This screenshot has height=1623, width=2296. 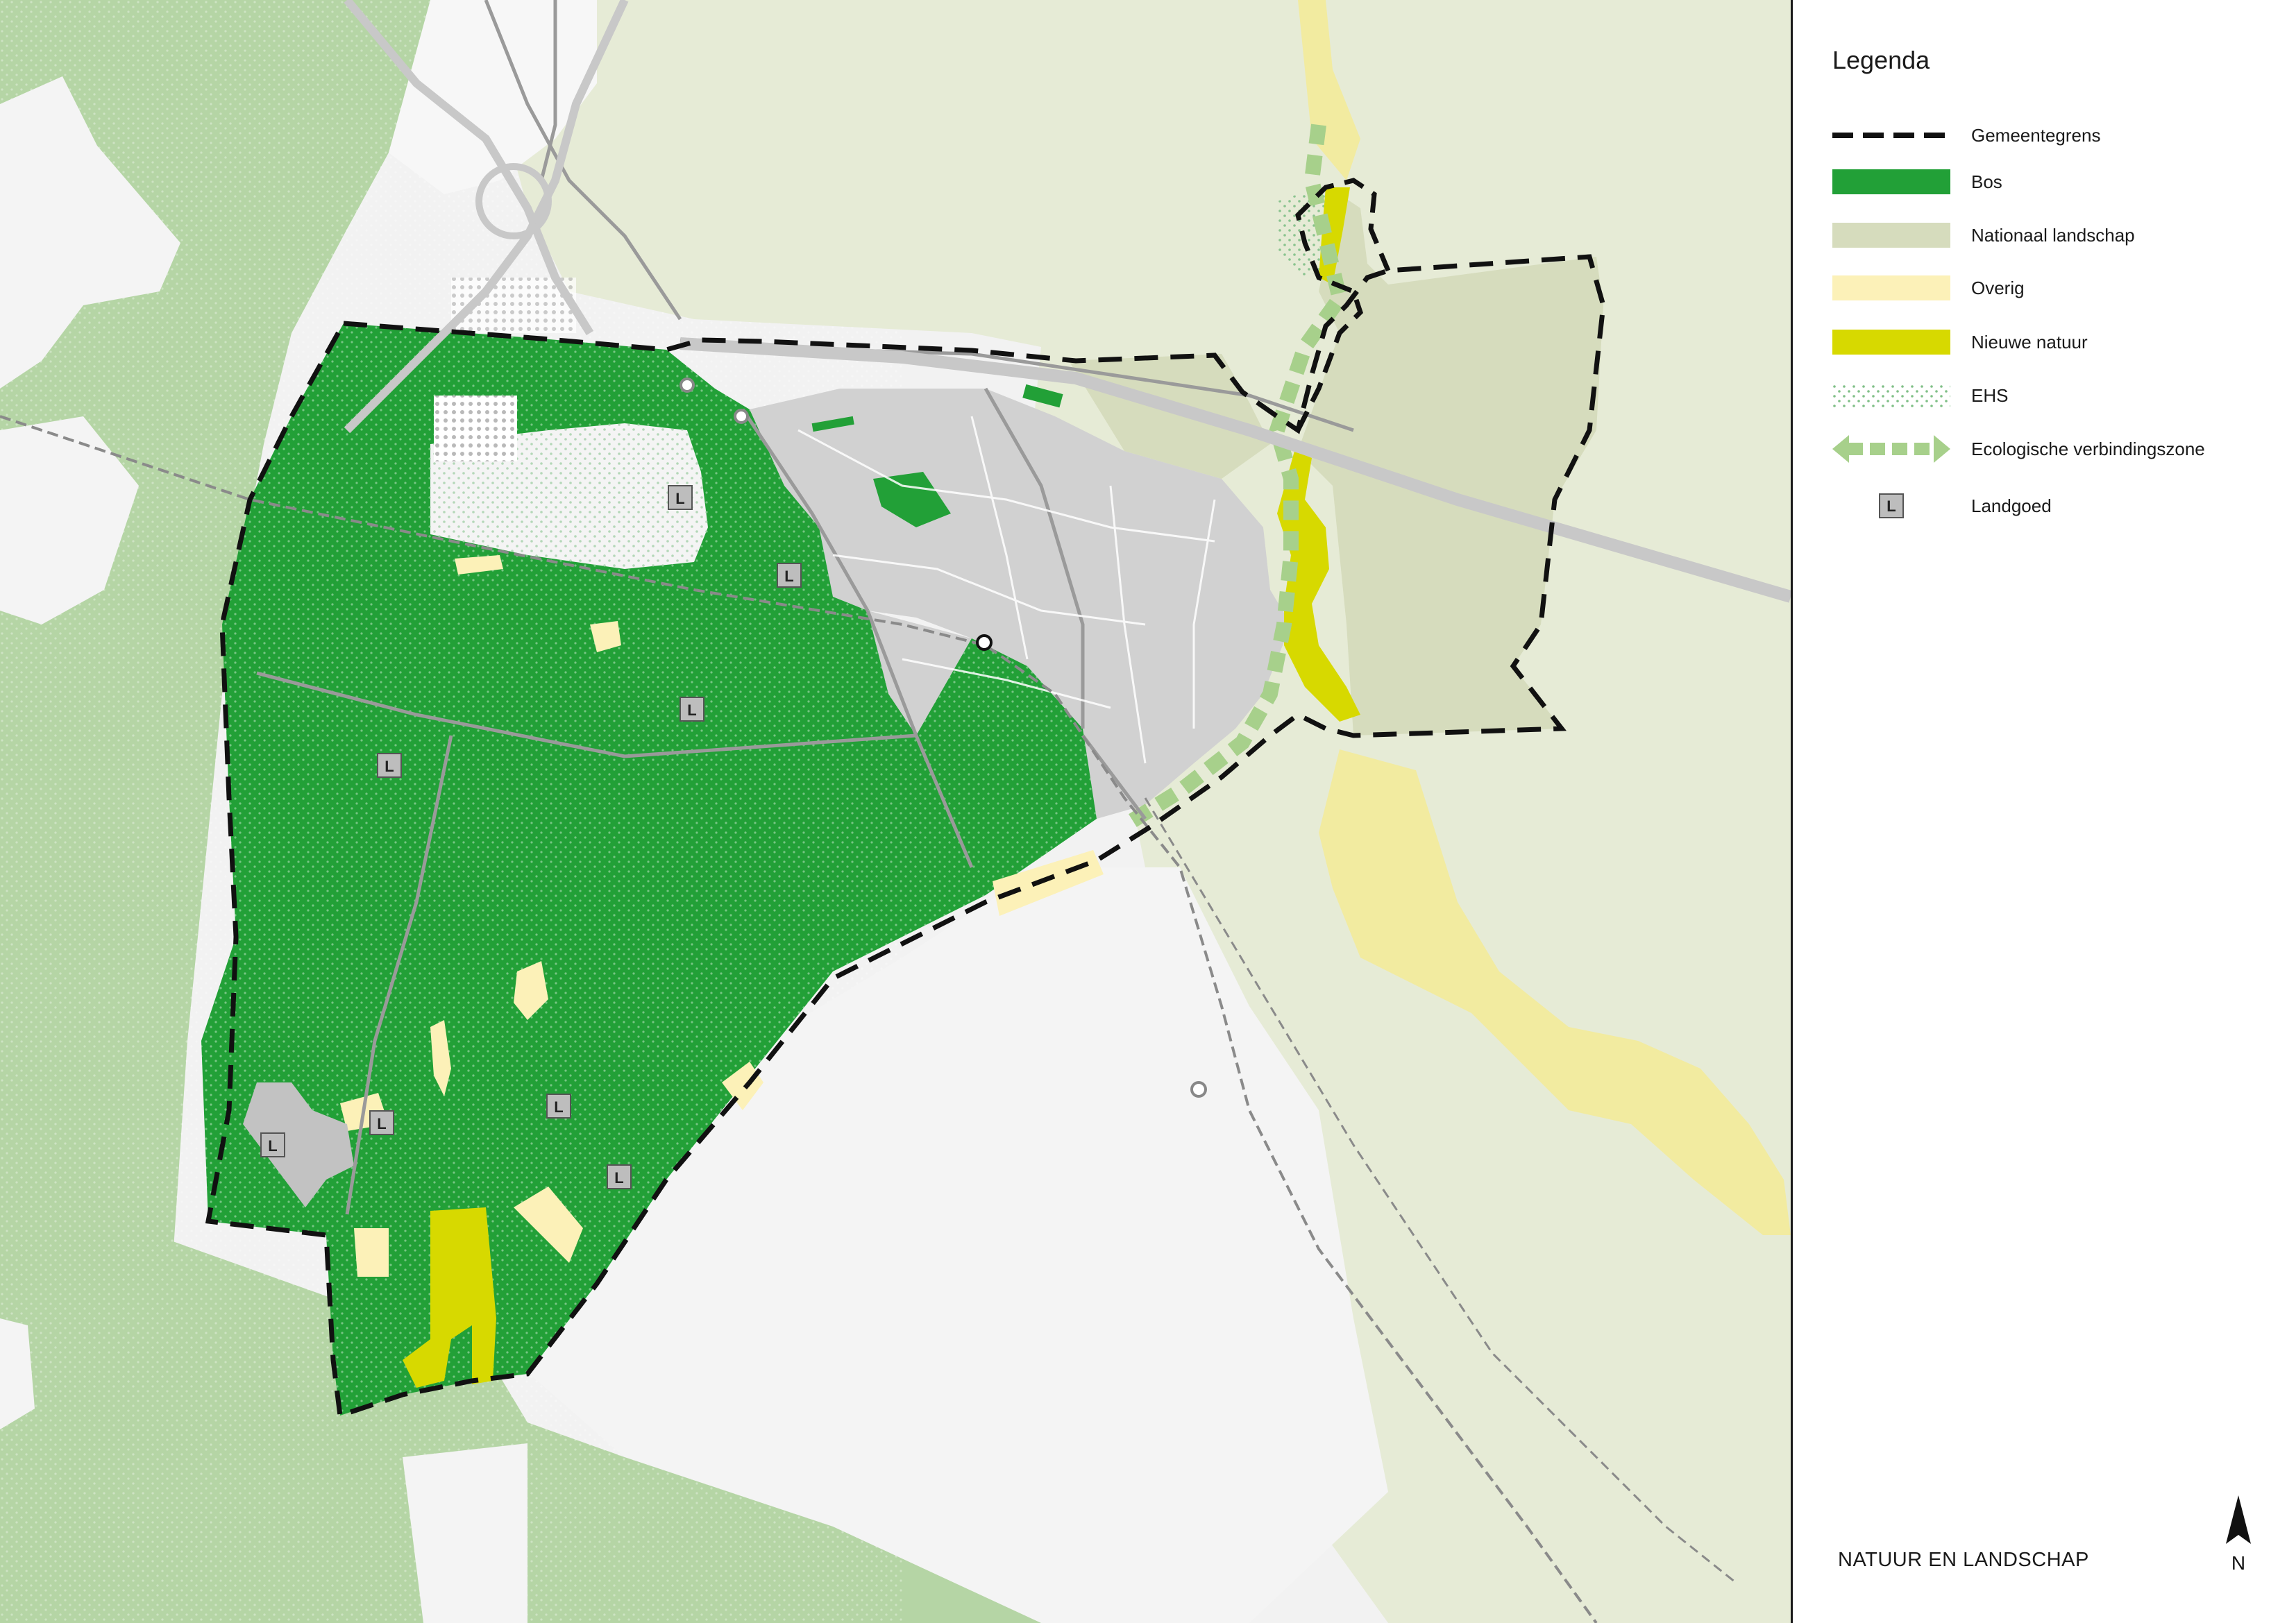 I want to click on landgoed-marker-4: L, so click(x=389, y=766).